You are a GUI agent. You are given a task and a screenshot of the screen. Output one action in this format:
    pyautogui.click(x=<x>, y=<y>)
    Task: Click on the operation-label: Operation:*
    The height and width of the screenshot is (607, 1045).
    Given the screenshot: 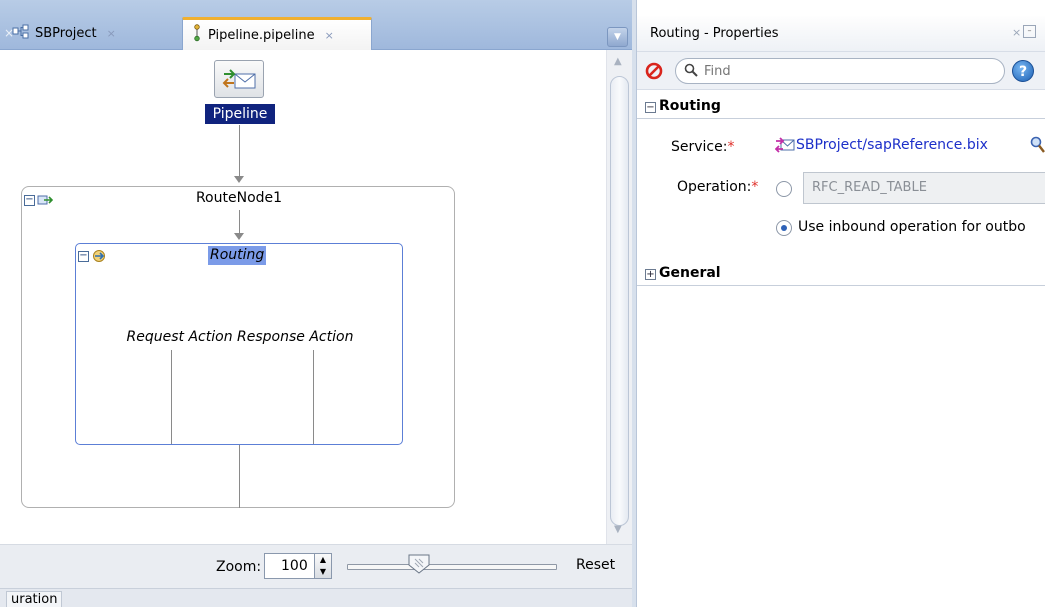 What is the action you would take?
    pyautogui.click(x=717, y=187)
    